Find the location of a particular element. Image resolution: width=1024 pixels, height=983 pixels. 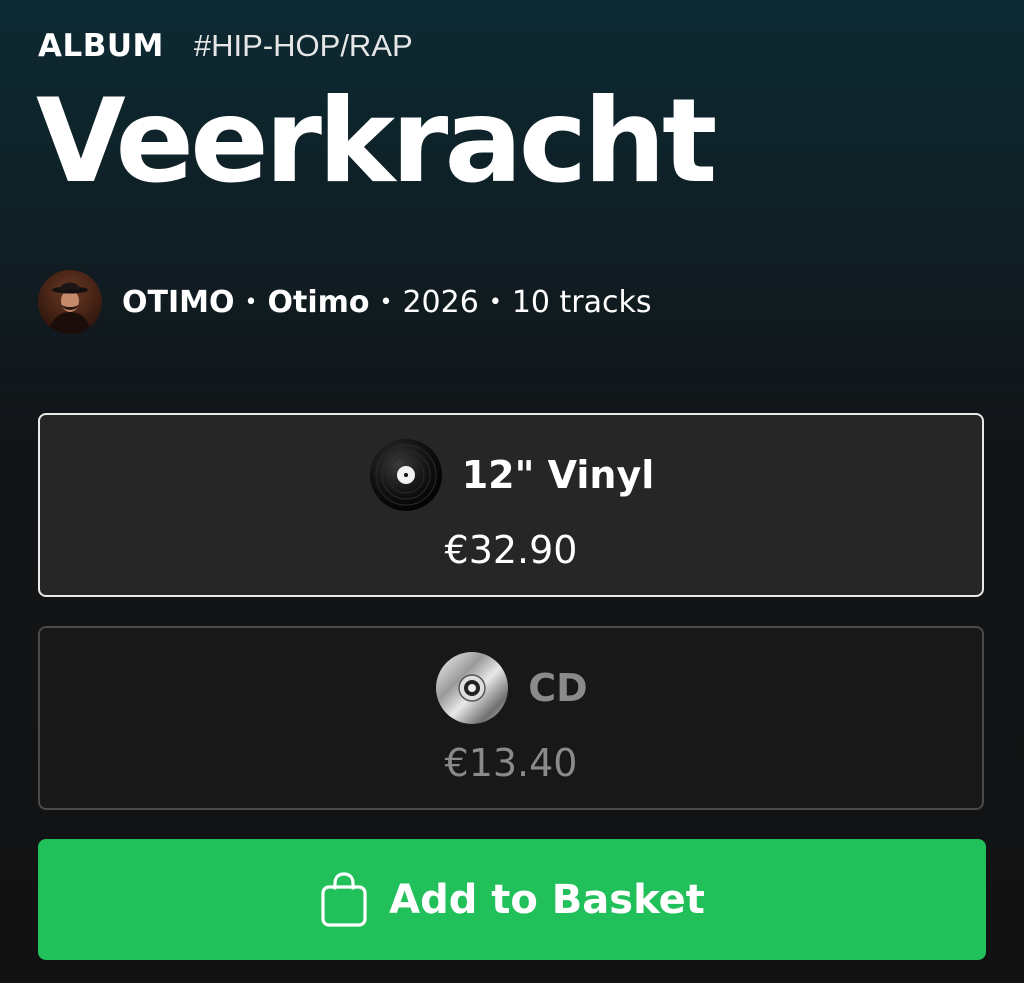

format-price-row: €13.40 is located at coordinates (511, 763).